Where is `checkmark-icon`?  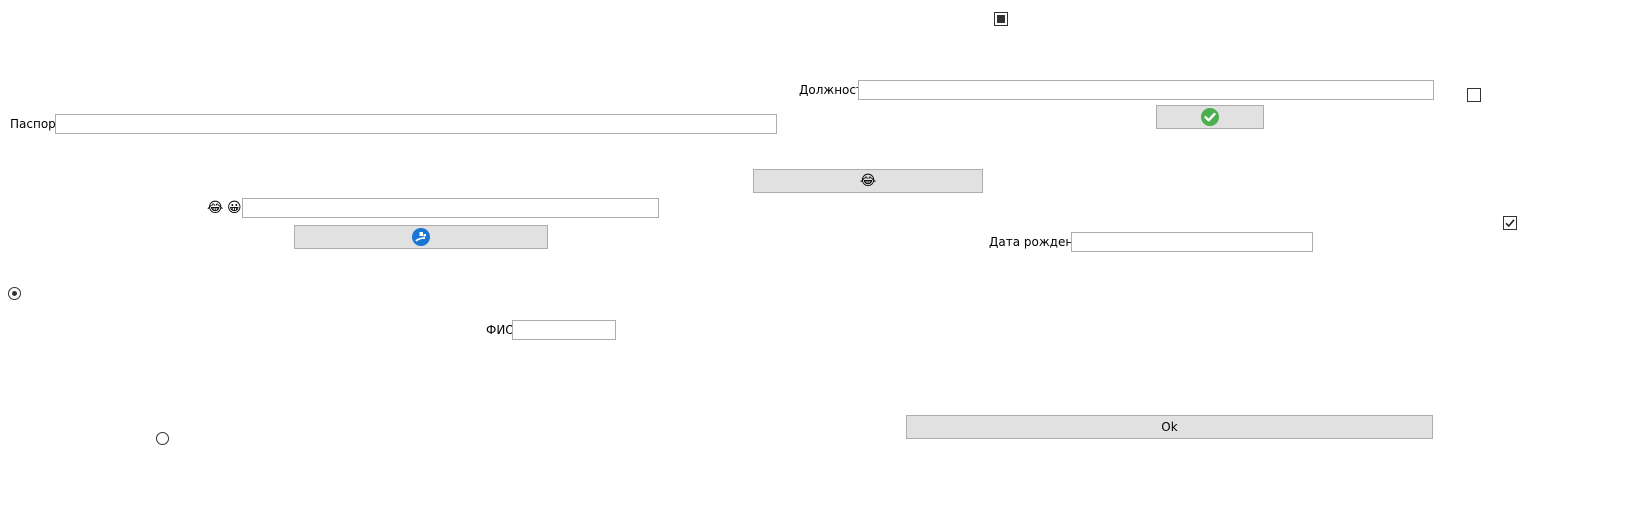 checkmark-icon is located at coordinates (1510, 223).